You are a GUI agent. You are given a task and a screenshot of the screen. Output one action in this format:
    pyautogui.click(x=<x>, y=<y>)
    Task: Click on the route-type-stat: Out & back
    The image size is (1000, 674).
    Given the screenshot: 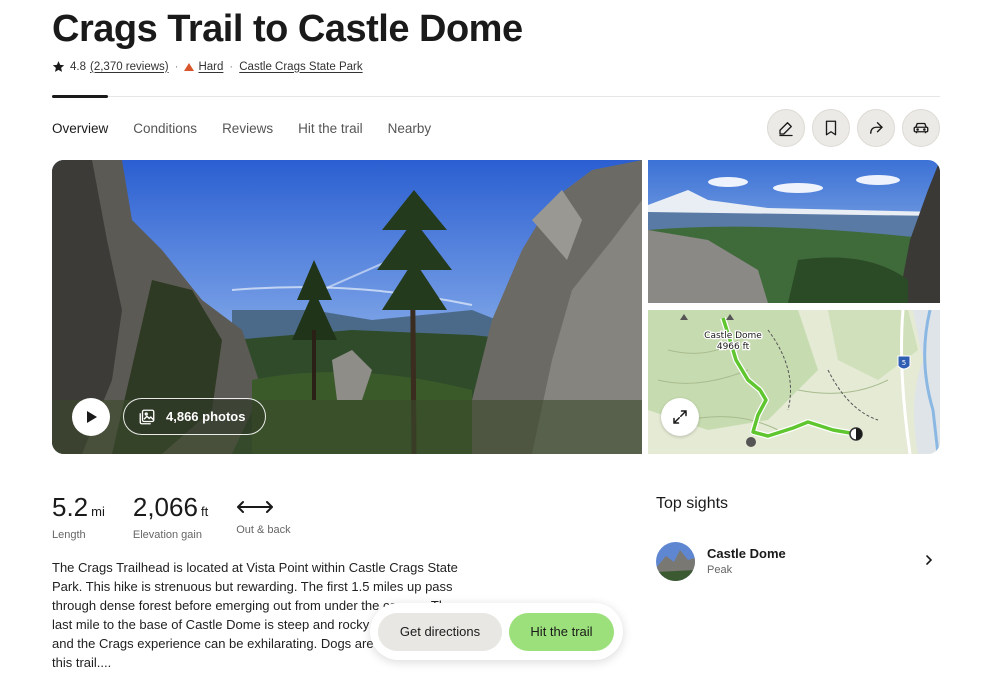 What is the action you would take?
    pyautogui.click(x=263, y=516)
    